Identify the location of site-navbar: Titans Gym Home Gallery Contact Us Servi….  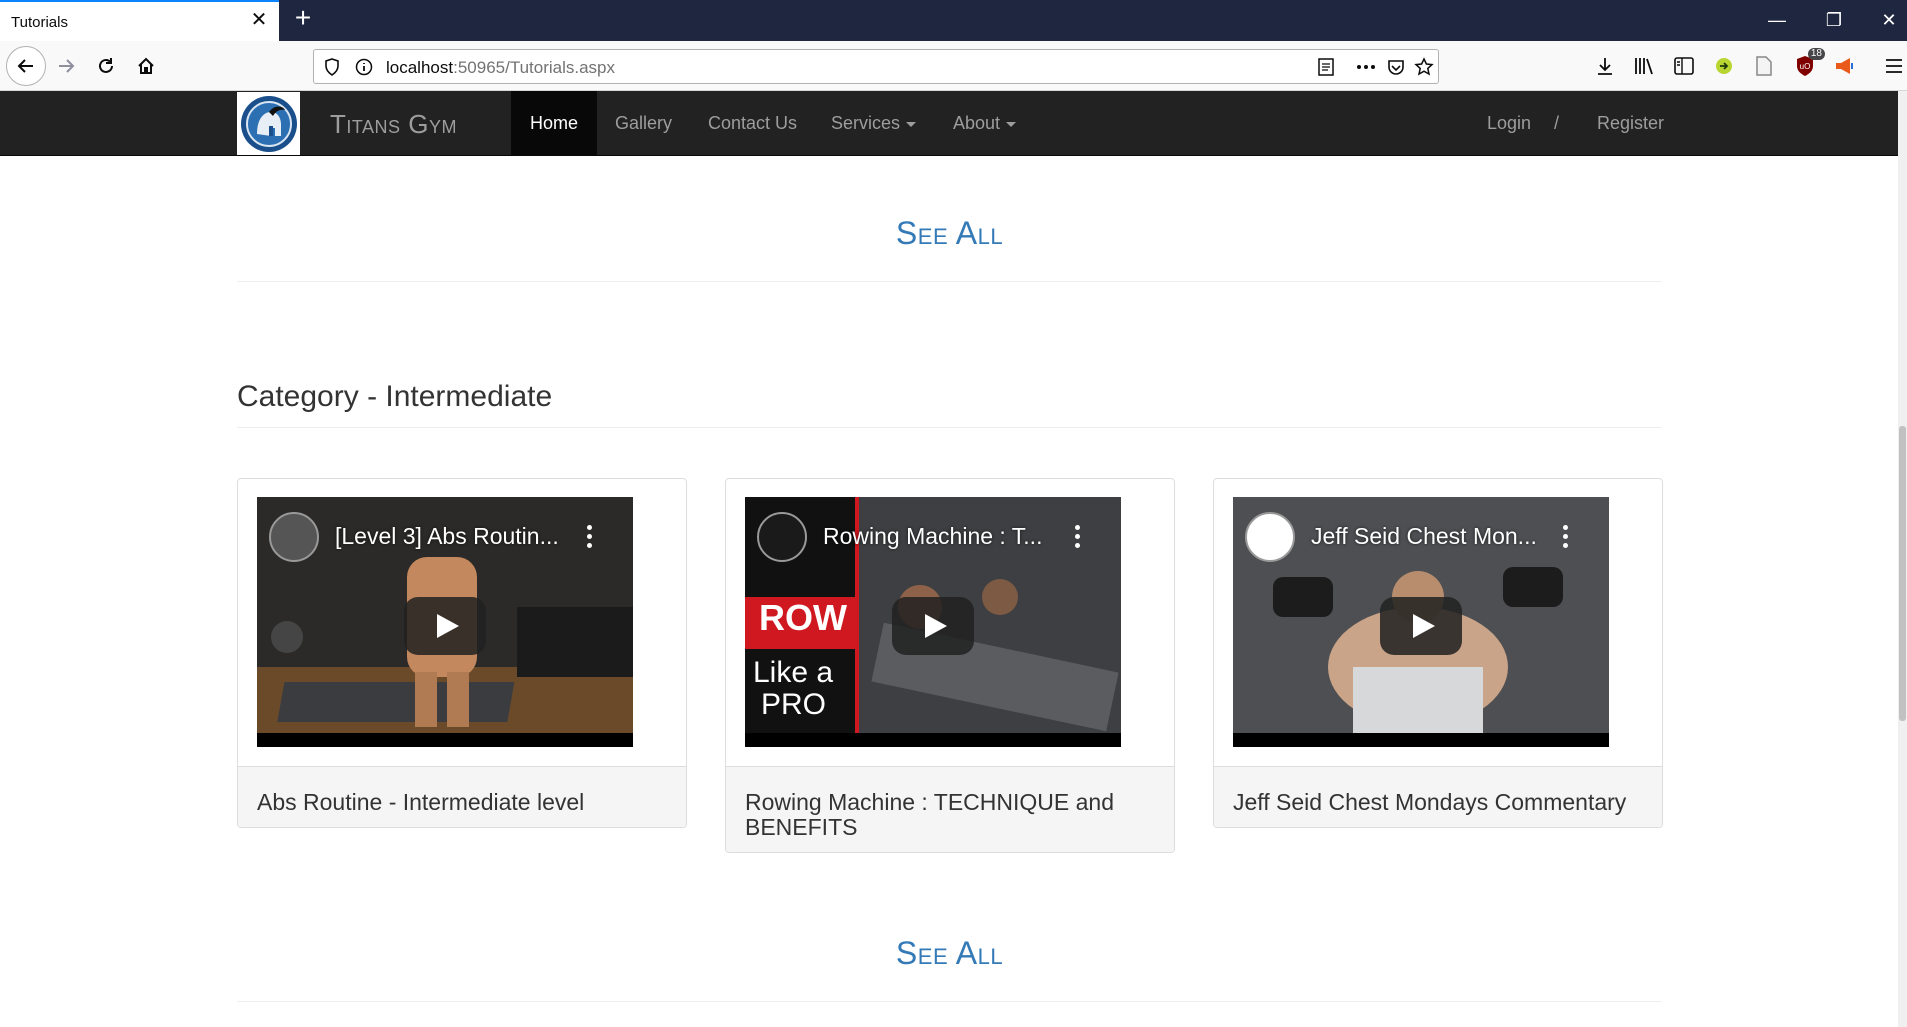
(949, 123).